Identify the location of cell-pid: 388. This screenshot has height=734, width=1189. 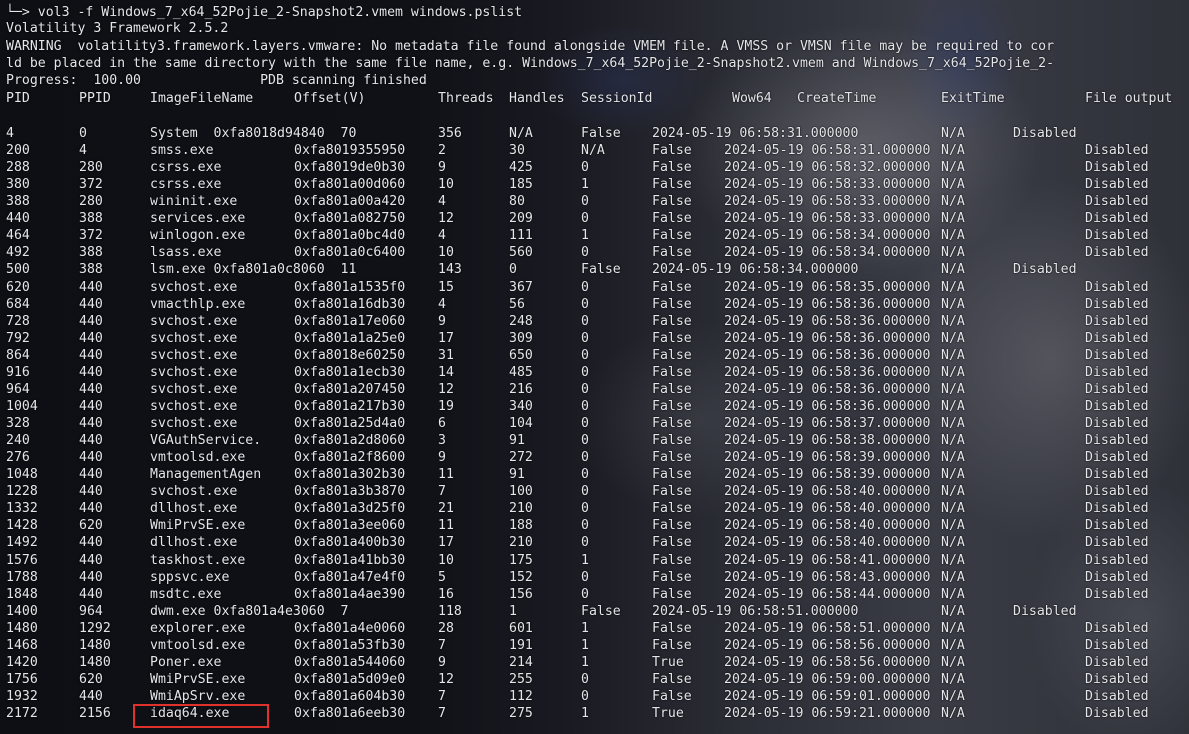
(18, 202).